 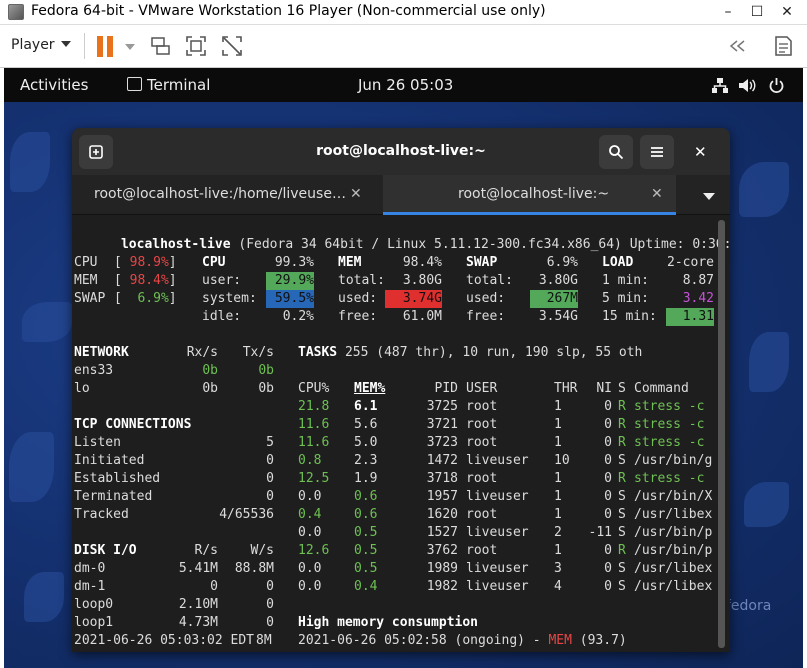 What do you see at coordinates (310, 514) in the screenshot?
I see `proc-cpu: 0.4` at bounding box center [310, 514].